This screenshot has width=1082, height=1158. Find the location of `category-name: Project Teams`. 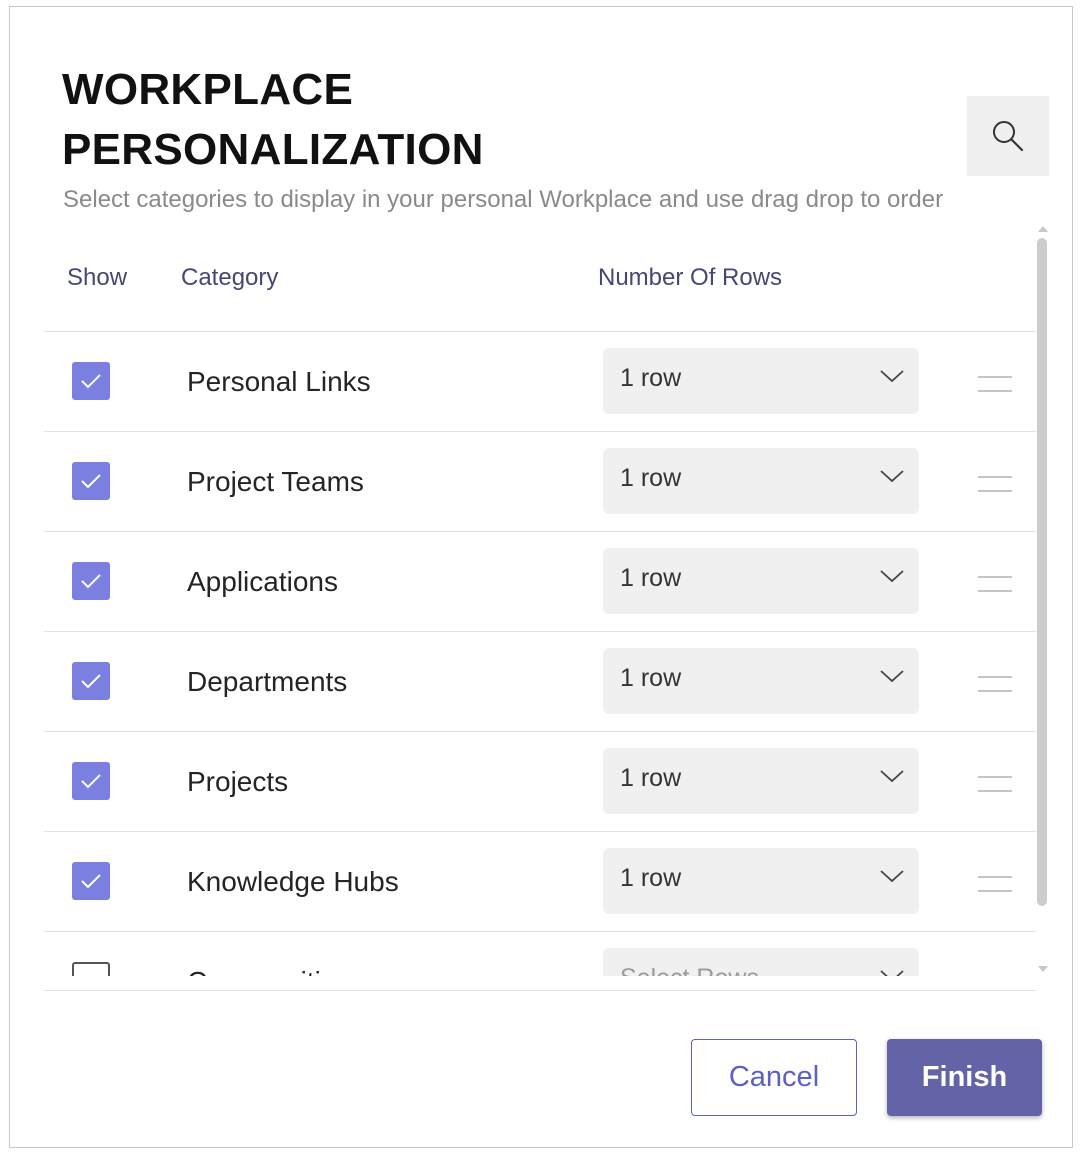

category-name: Project Teams is located at coordinates (275, 481).